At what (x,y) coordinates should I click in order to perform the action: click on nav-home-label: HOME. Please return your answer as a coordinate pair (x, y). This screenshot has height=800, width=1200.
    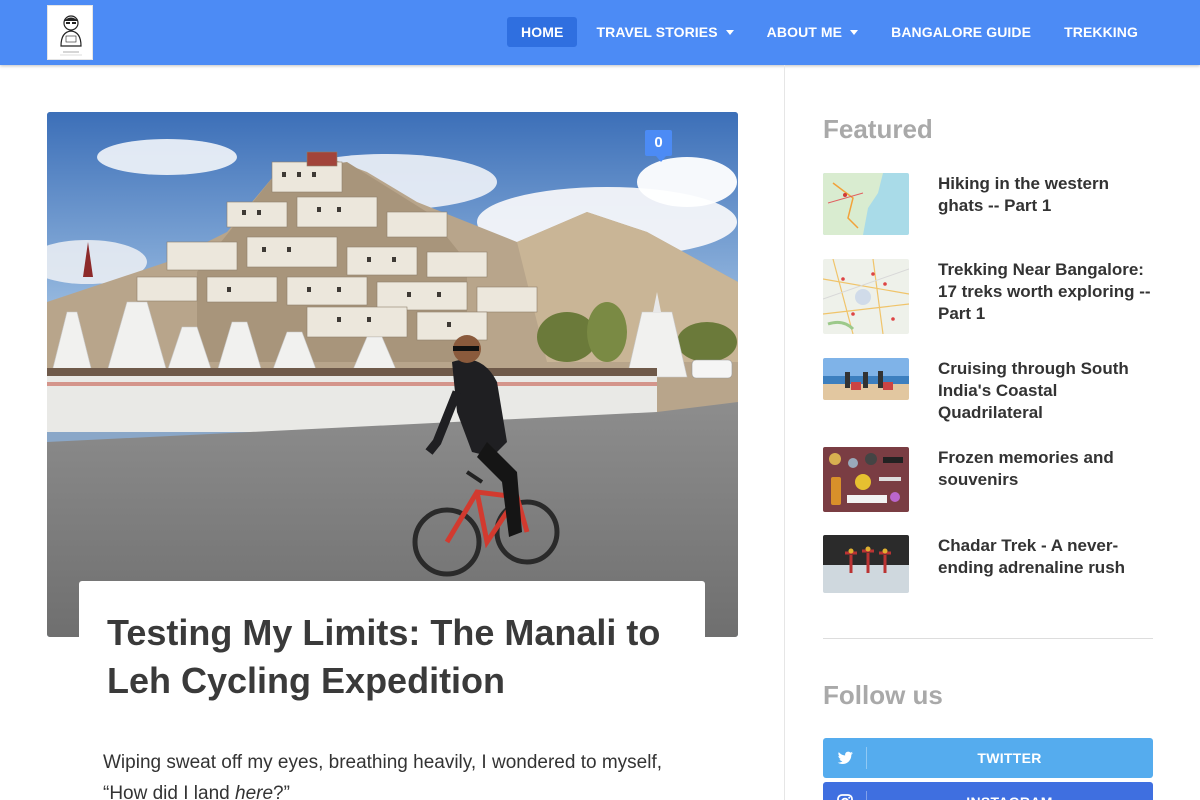
    Looking at the image, I should click on (542, 32).